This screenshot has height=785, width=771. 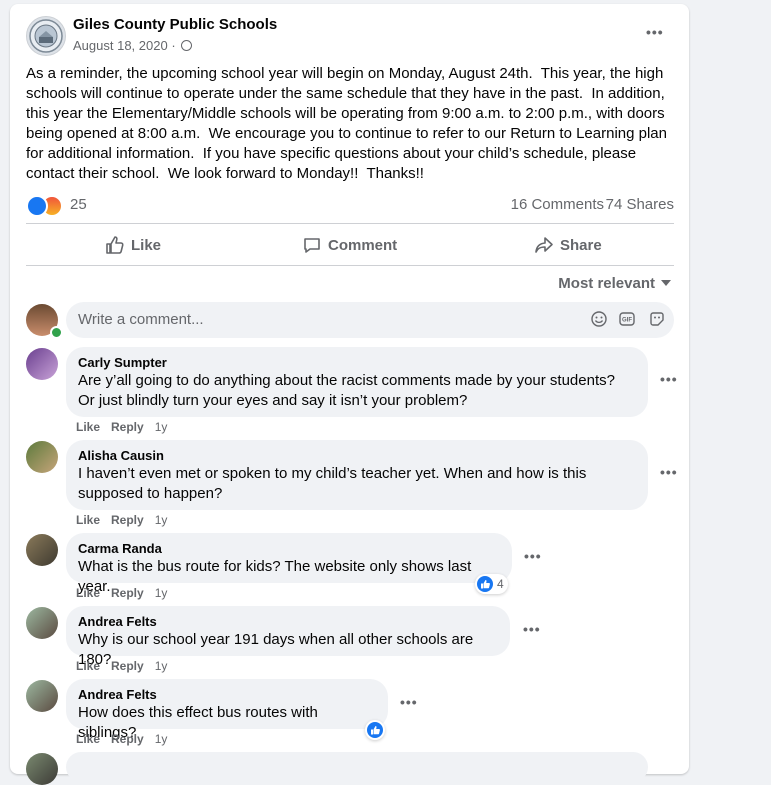 I want to click on comment-button: Comment, so click(x=349, y=245).